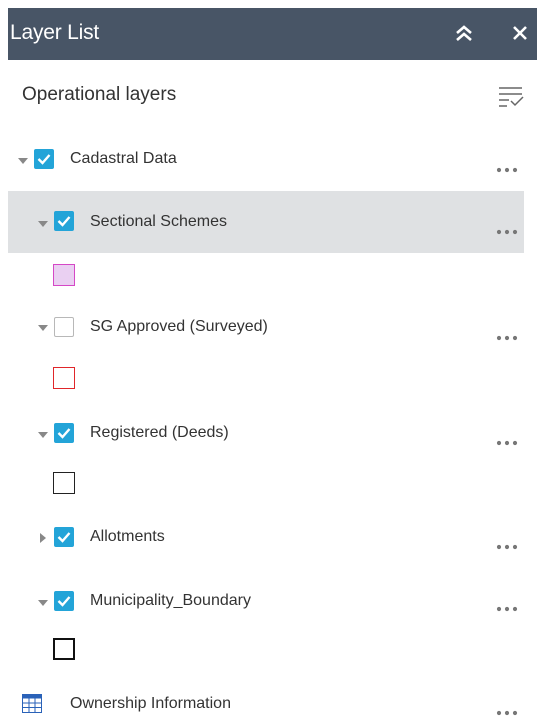 The image size is (537, 718). I want to click on layer-options-icon, so click(511, 96).